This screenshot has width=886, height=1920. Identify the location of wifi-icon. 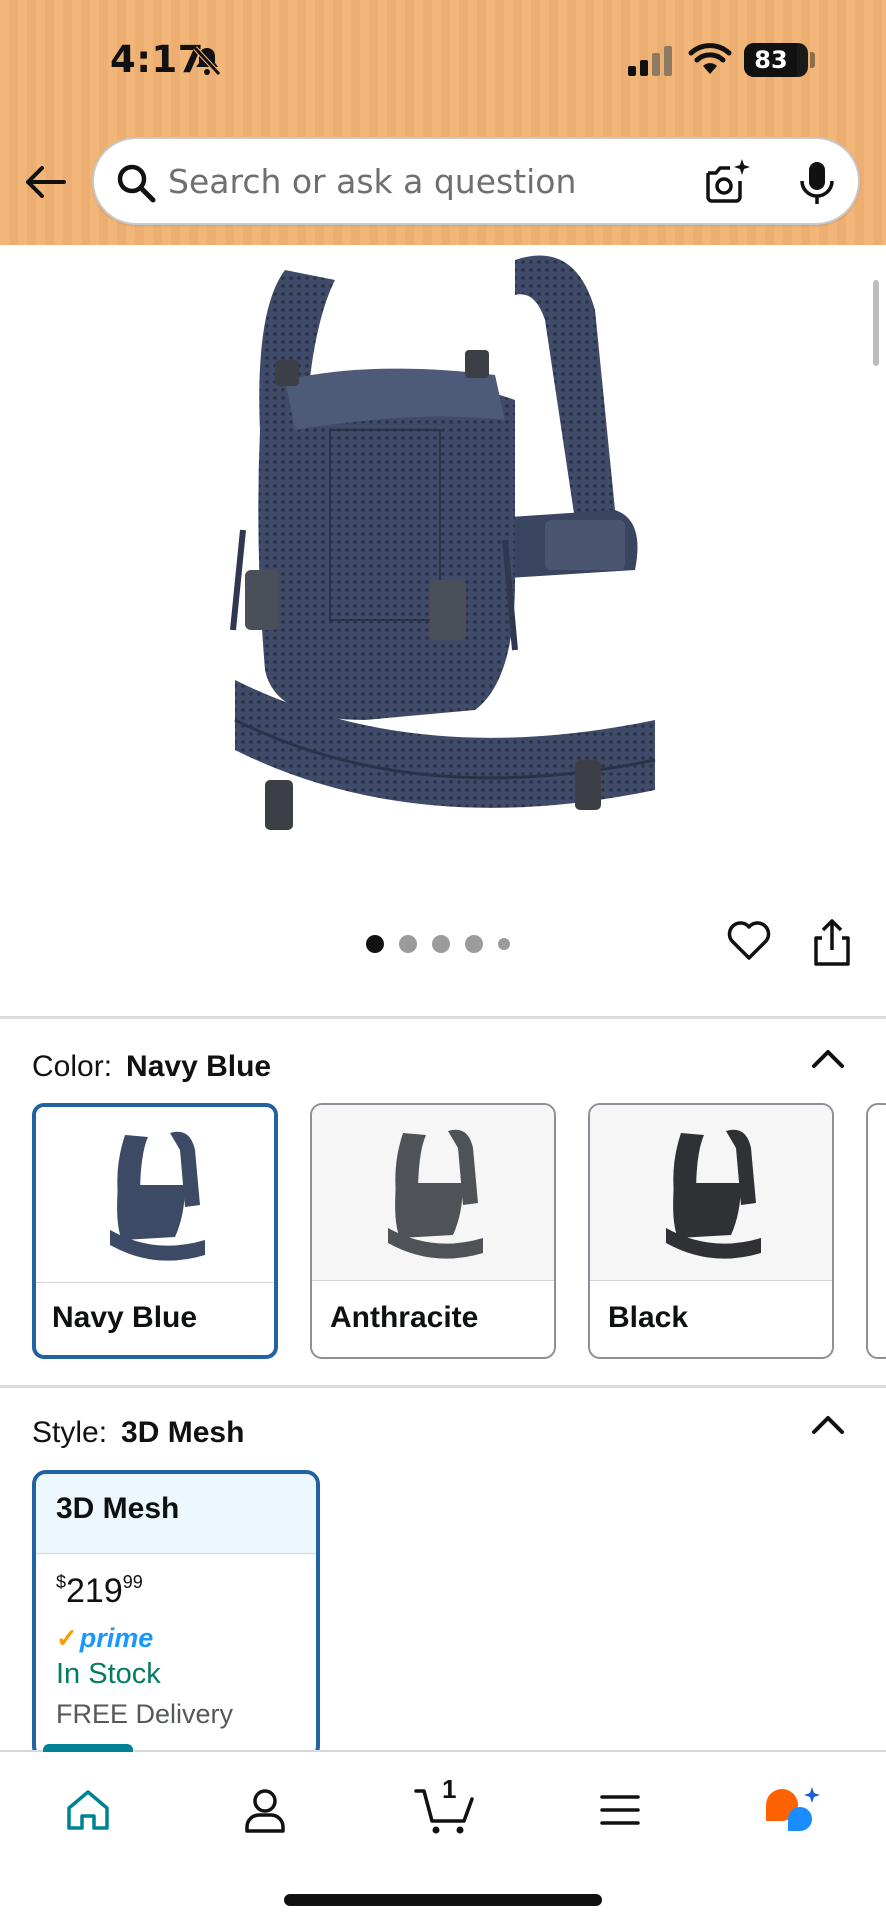
(710, 58).